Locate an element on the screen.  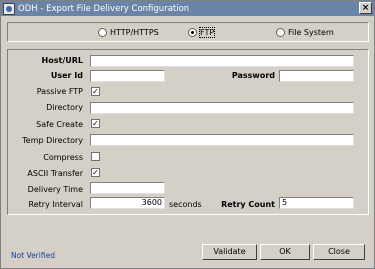
directory-label: Directory is located at coordinates (64, 107).